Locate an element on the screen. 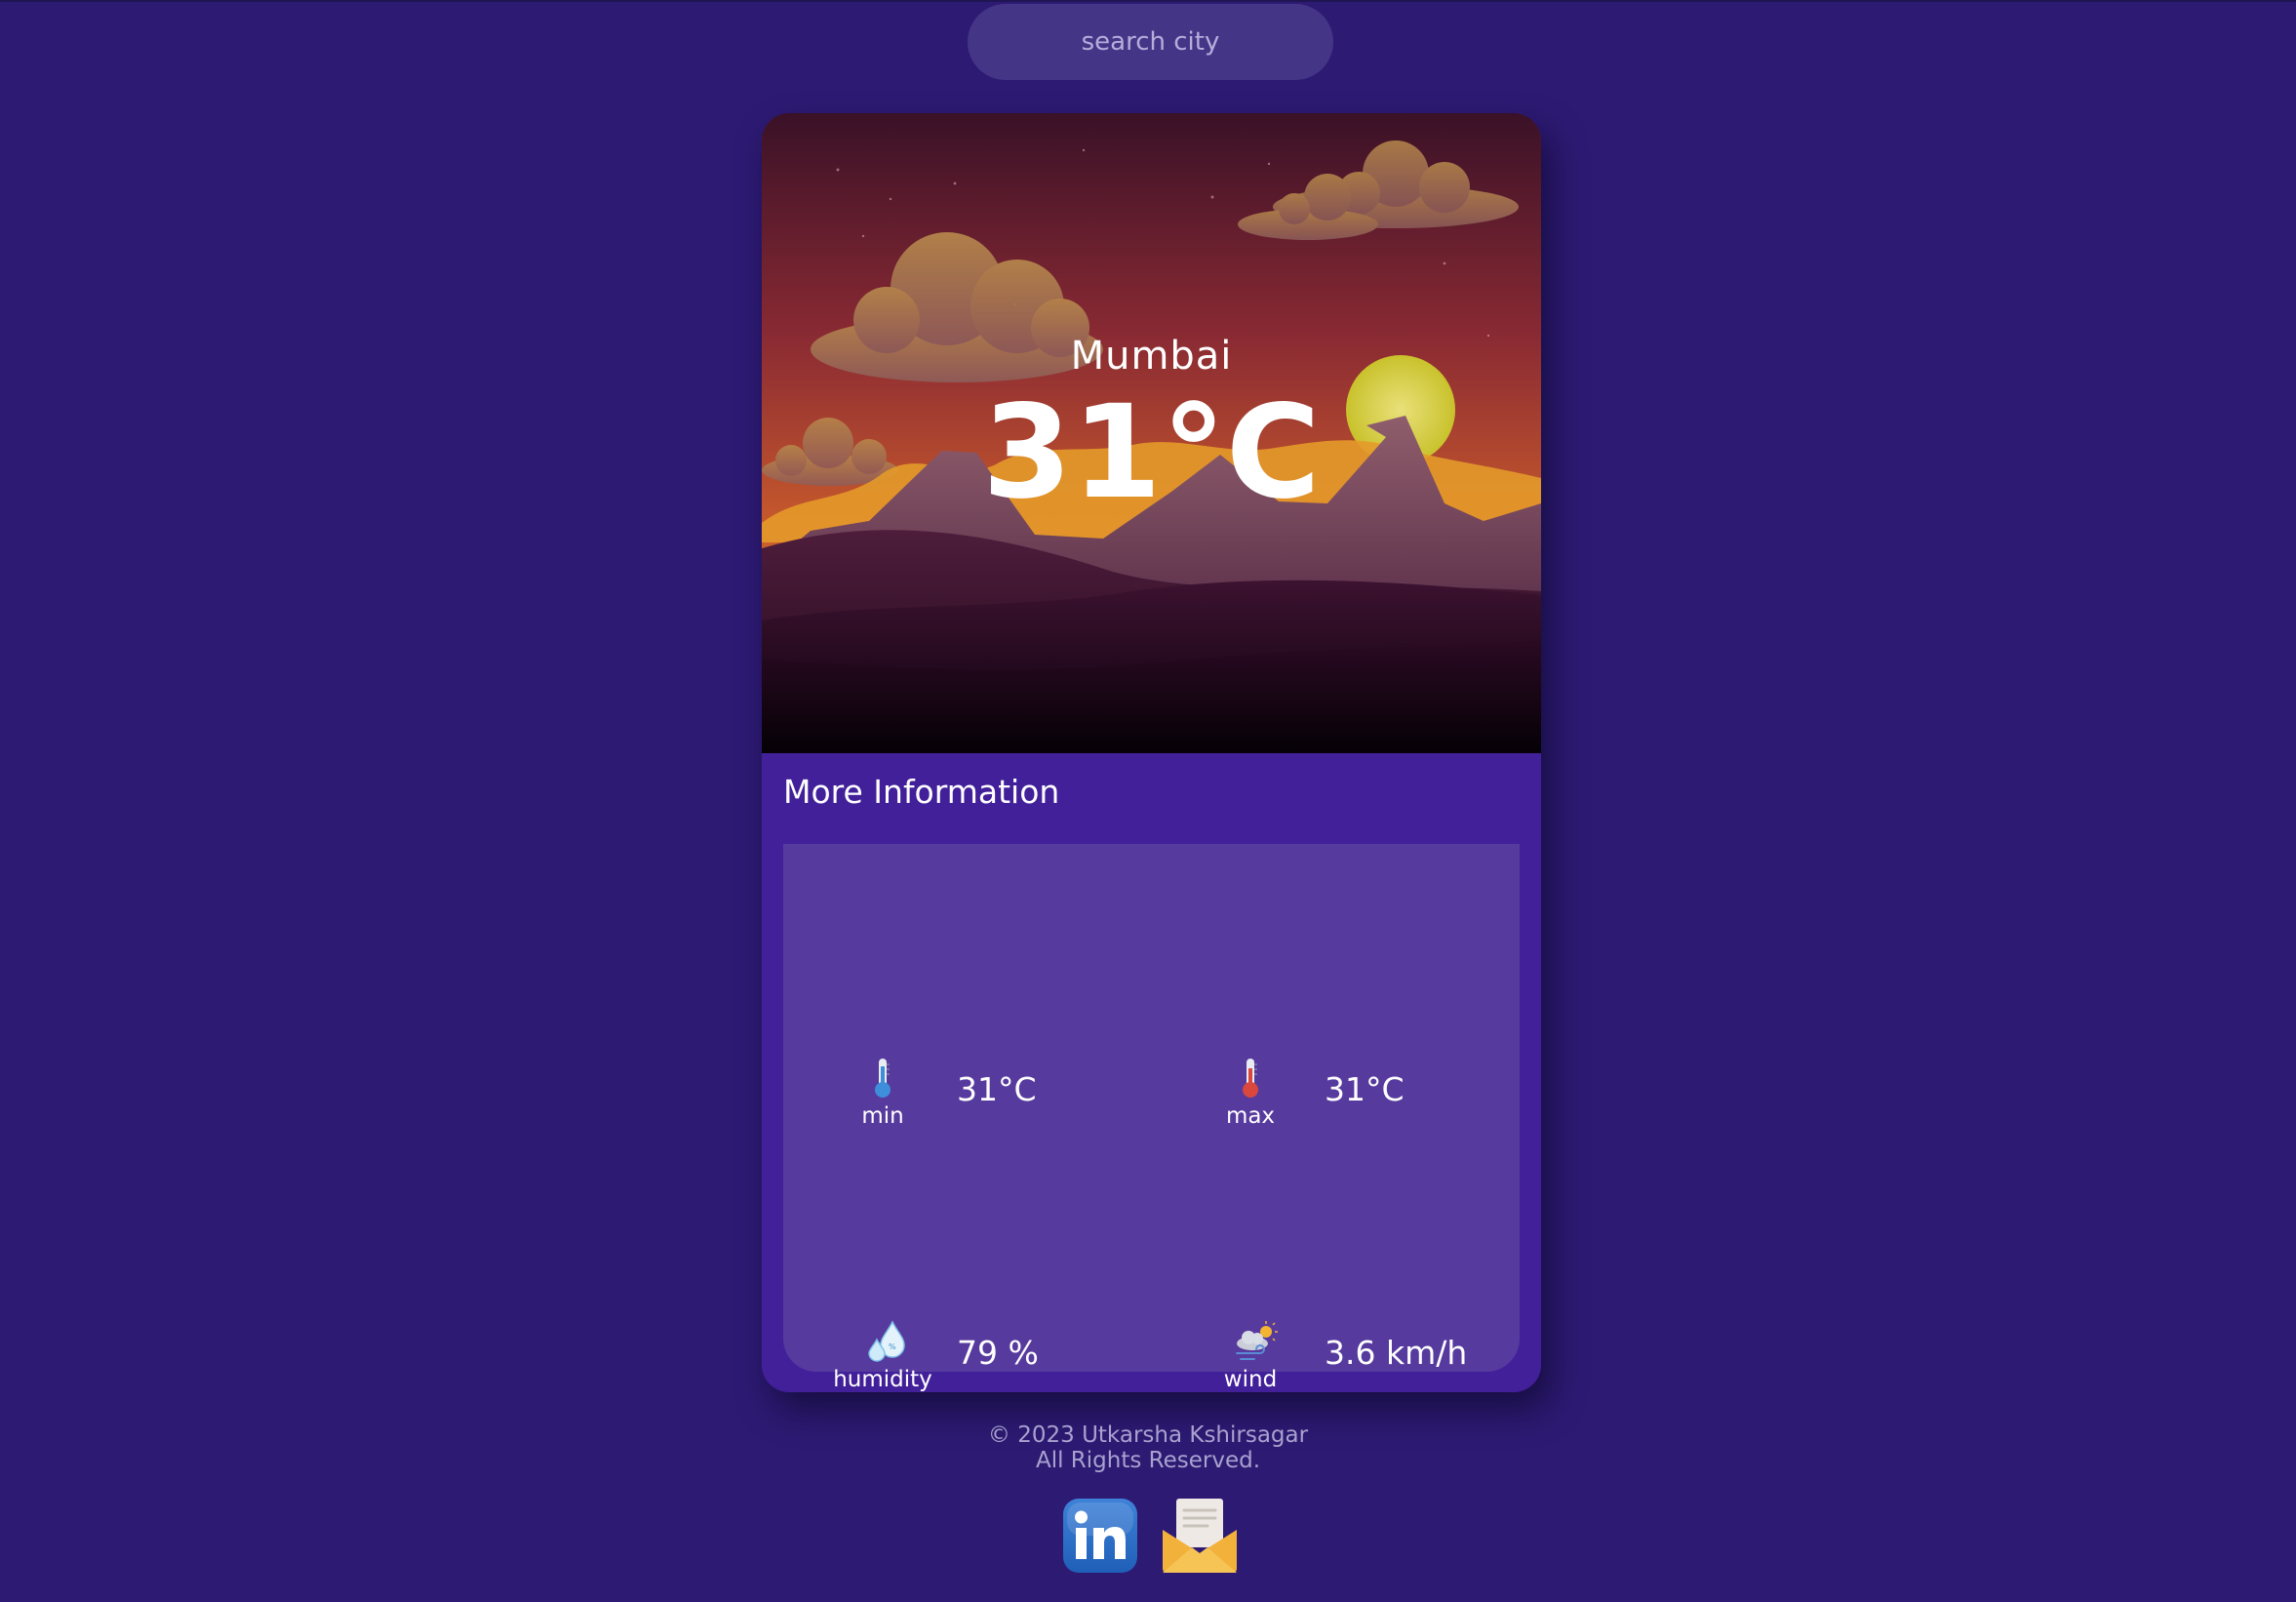 The width and height of the screenshot is (2296, 1602). linkedin-link is located at coordinates (1100, 1536).